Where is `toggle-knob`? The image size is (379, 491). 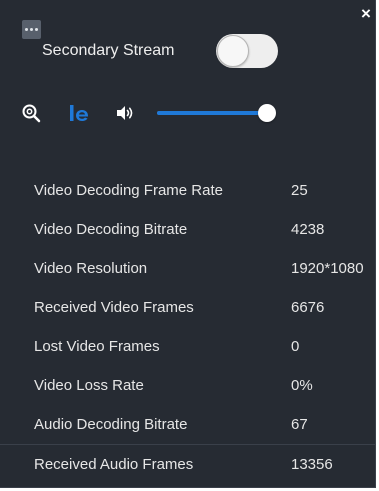
toggle-knob is located at coordinates (233, 51).